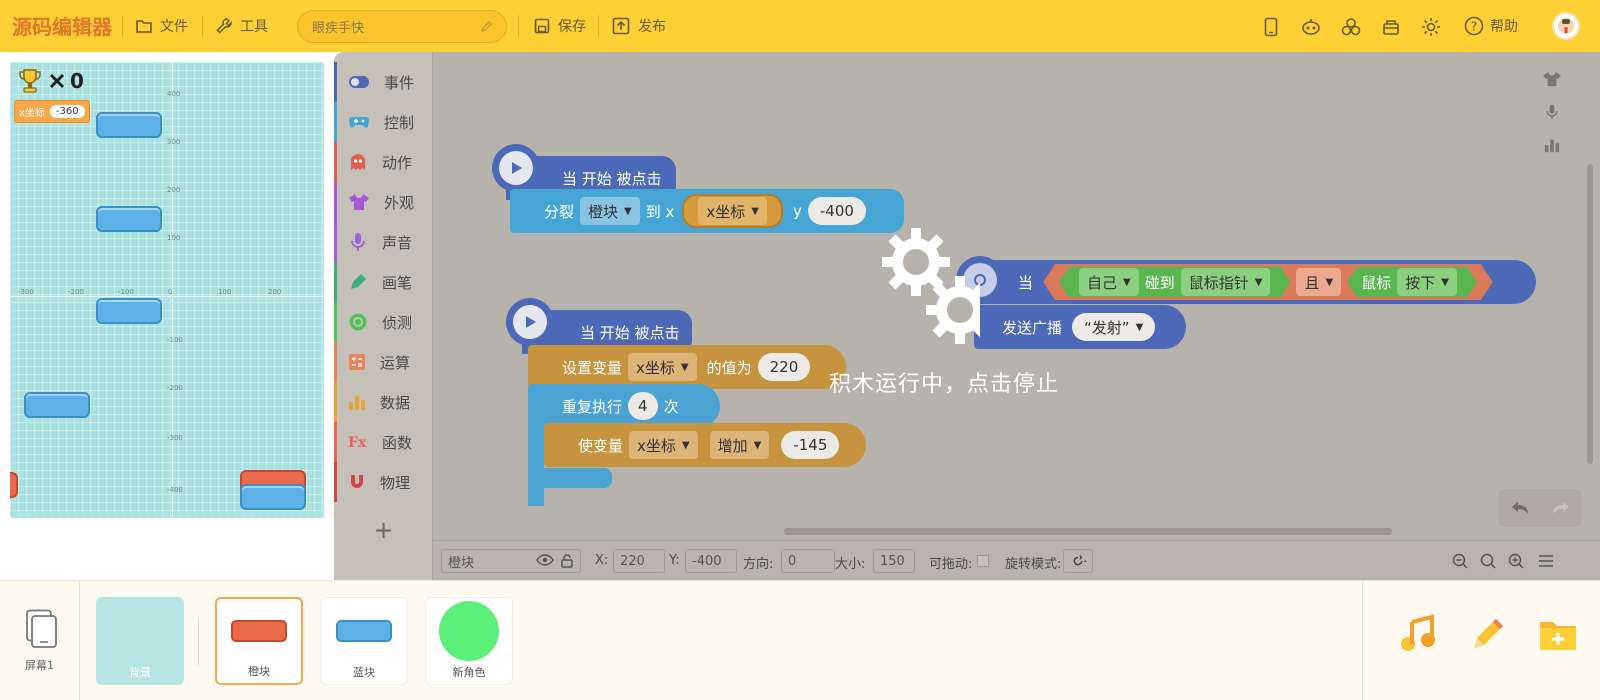  I want to click on music-note-icon, so click(1418, 634).